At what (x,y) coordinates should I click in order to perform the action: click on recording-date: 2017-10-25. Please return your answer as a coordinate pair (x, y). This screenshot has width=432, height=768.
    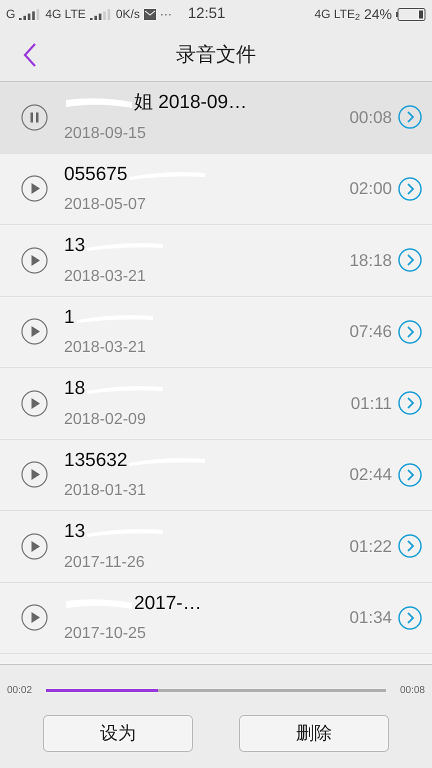
    Looking at the image, I should click on (105, 634).